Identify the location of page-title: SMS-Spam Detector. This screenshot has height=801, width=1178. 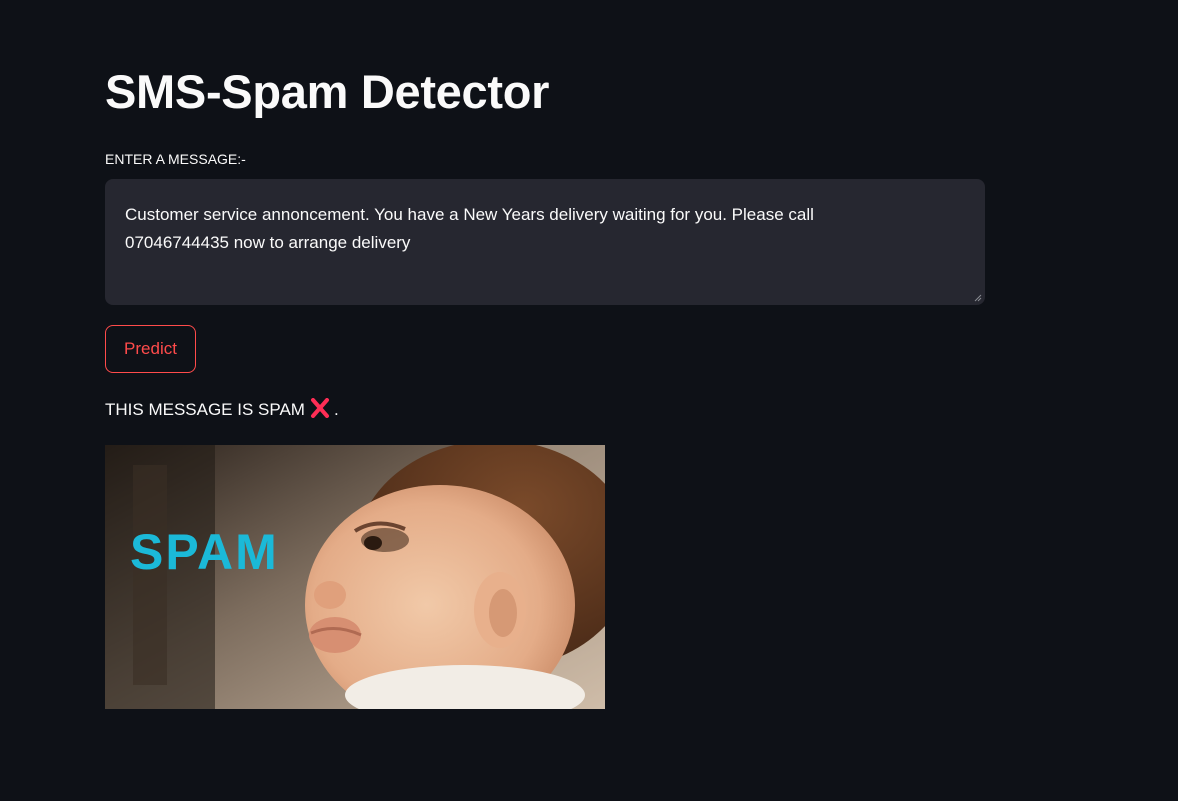
(327, 91).